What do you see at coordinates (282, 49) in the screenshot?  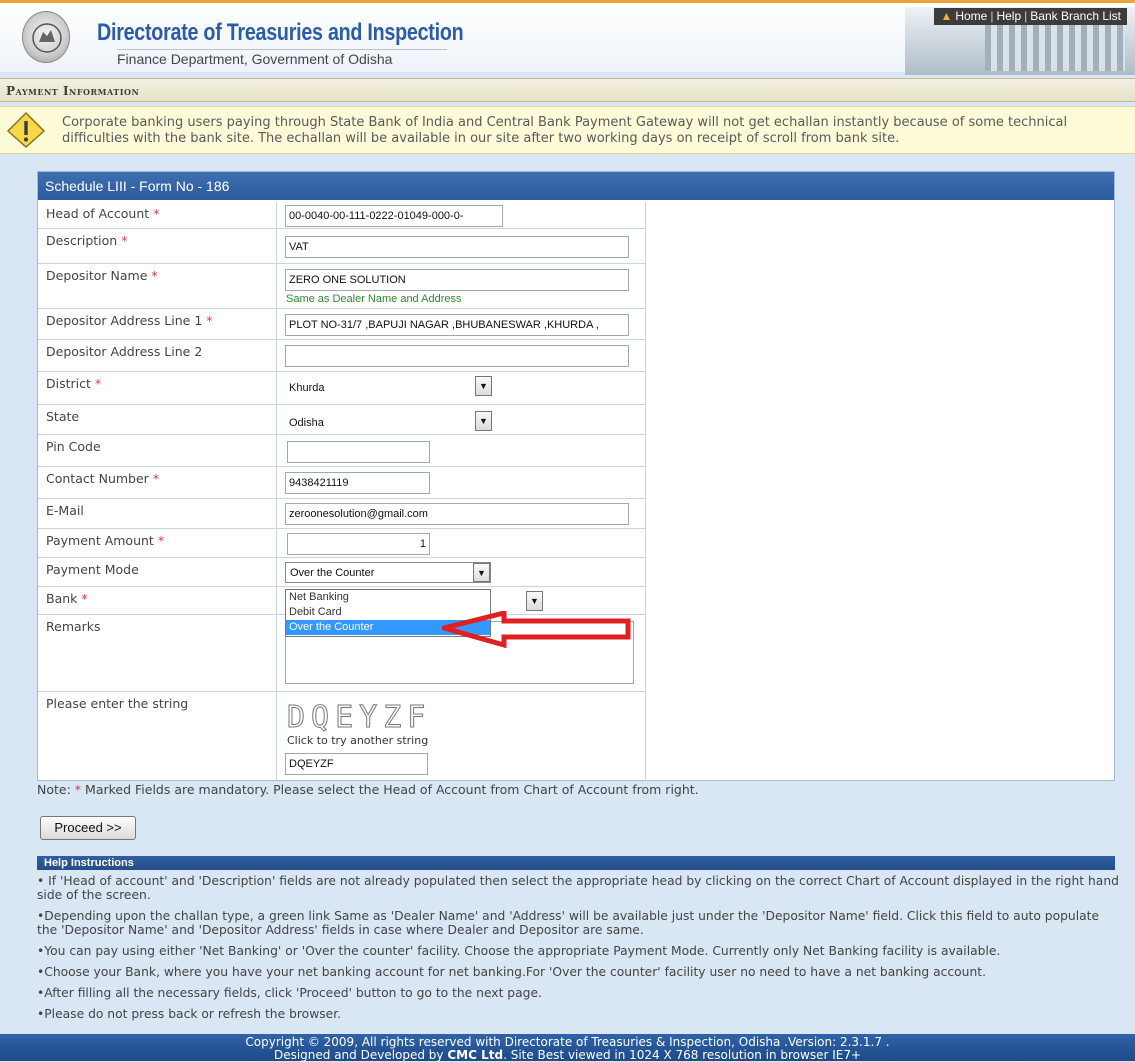 I see `title-divider` at bounding box center [282, 49].